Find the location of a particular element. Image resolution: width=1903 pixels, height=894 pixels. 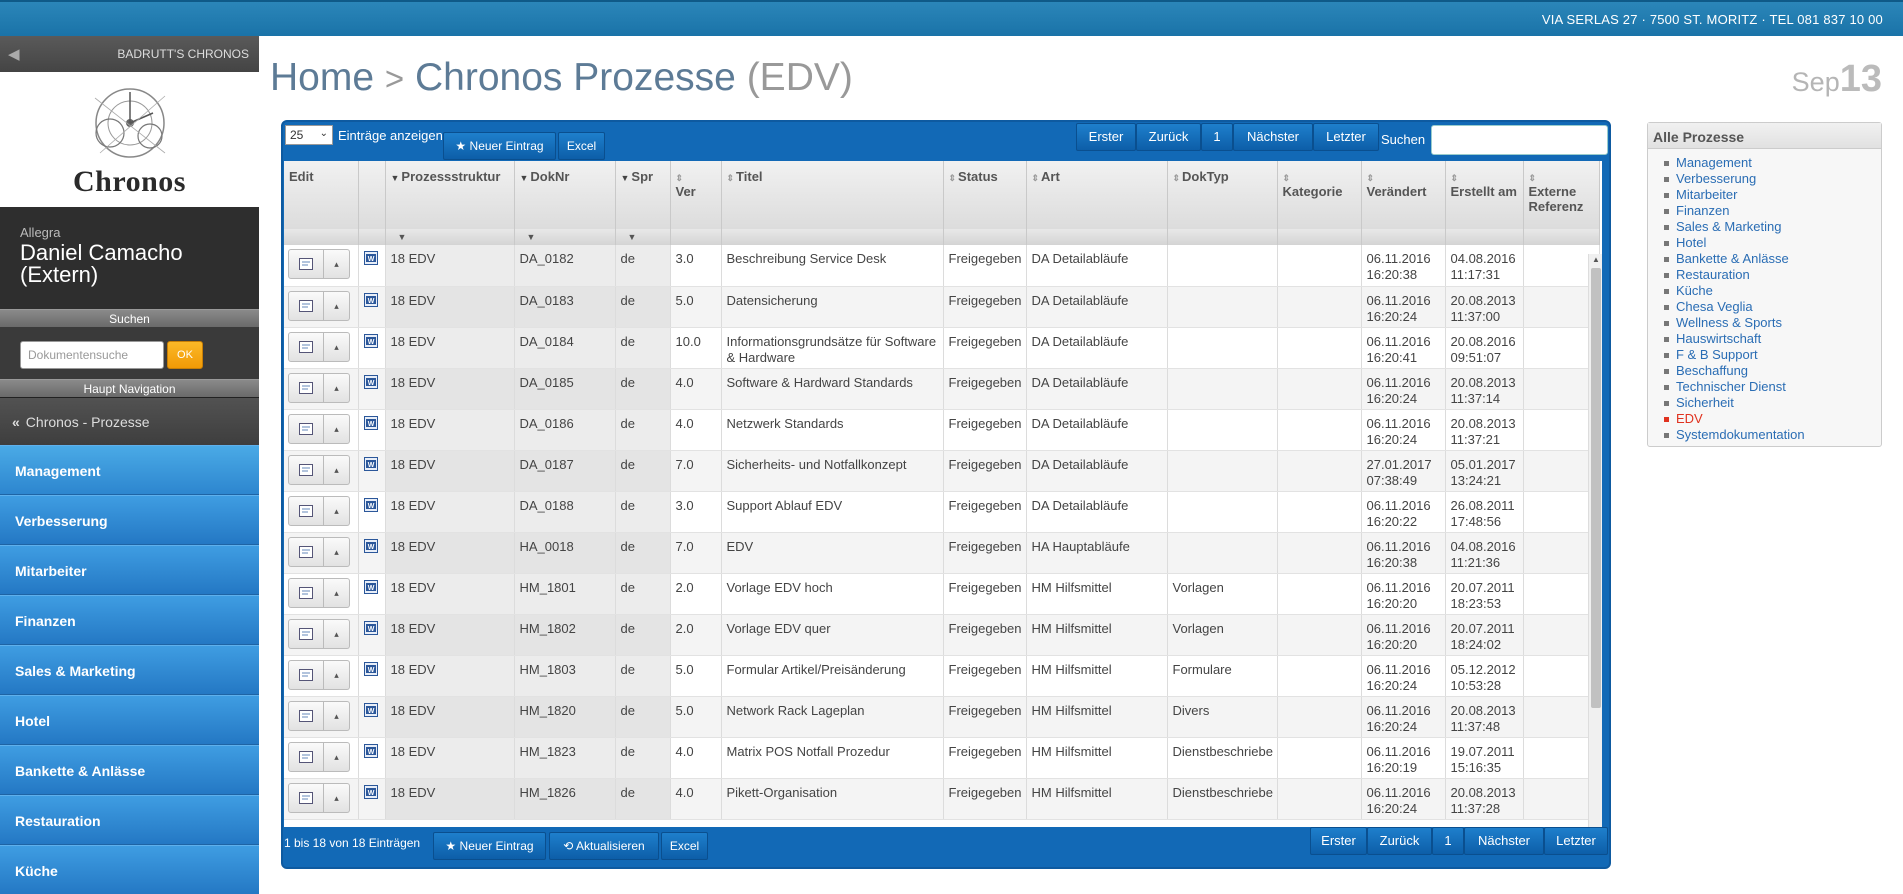

process-link: Hotel is located at coordinates (1772, 243).